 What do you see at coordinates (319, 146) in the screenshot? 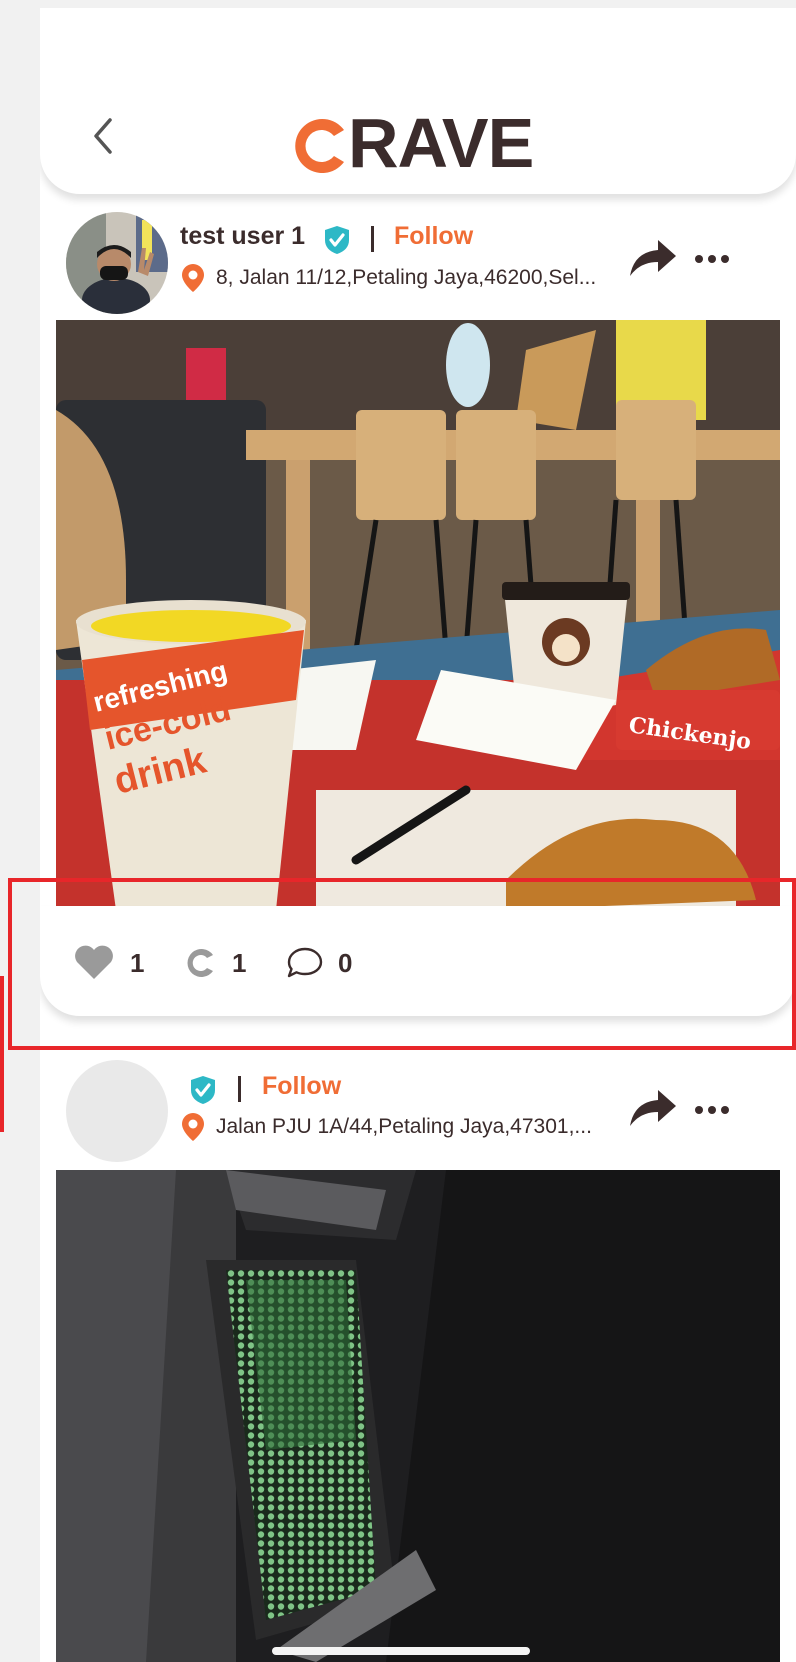
I see `logo-c-mark` at bounding box center [319, 146].